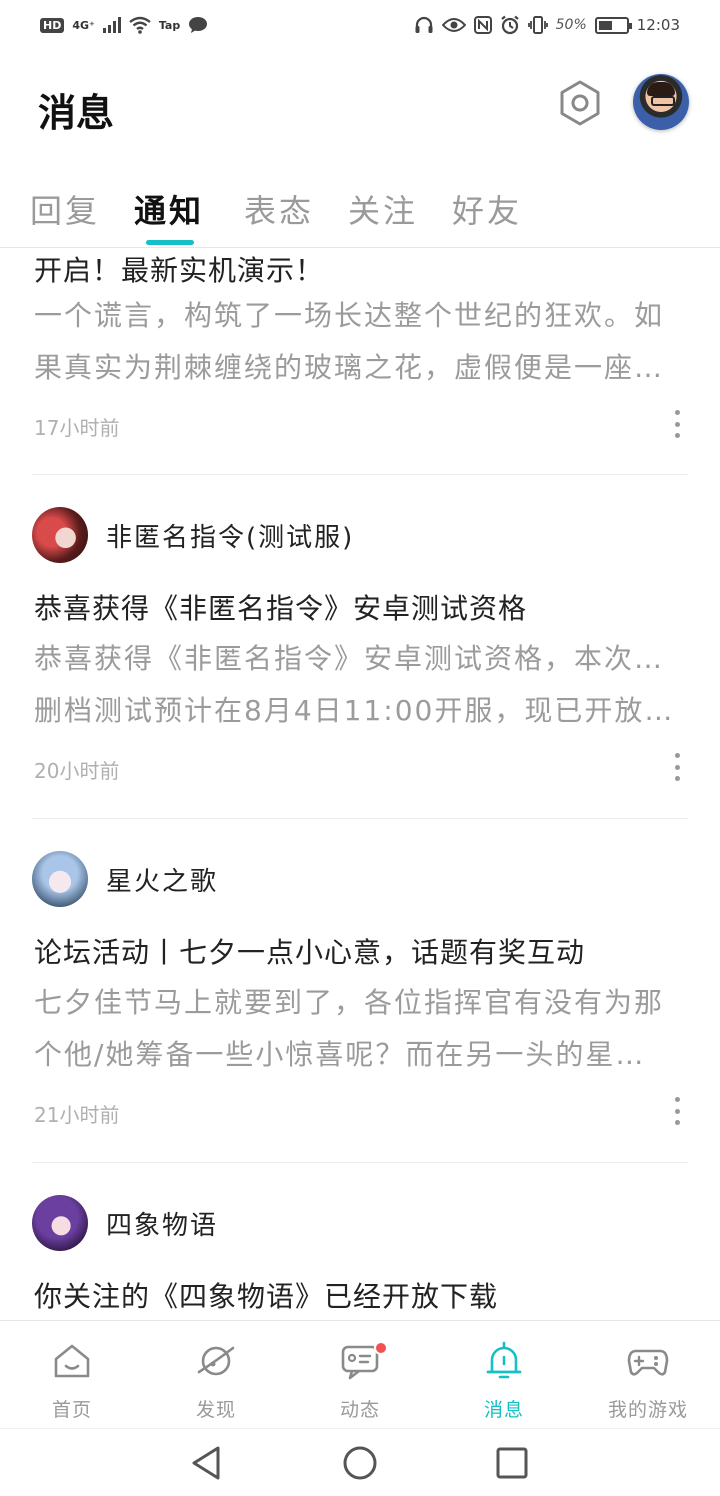 The image size is (720, 1496). I want to click on game-name: 星火之歌, so click(162, 879).